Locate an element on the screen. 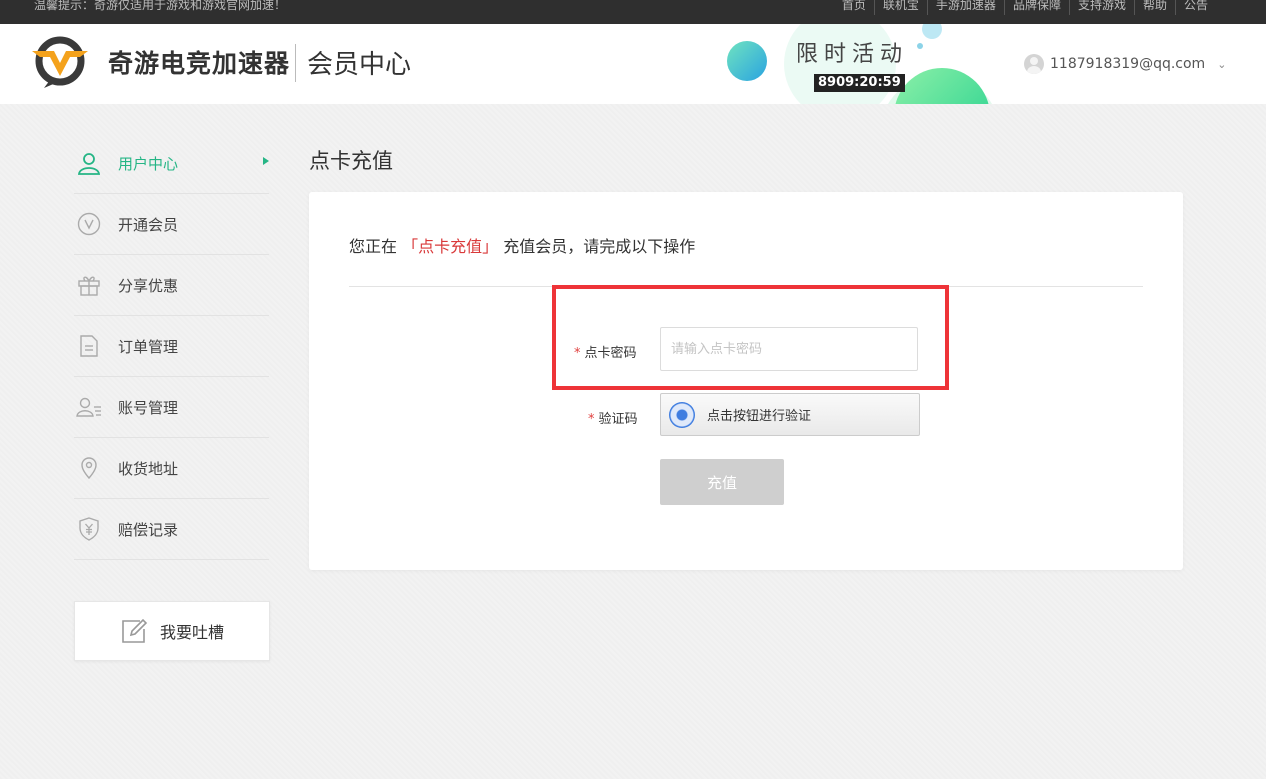 This screenshot has width=1266, height=779. sidebar-item-label: 账号管理 is located at coordinates (148, 407).